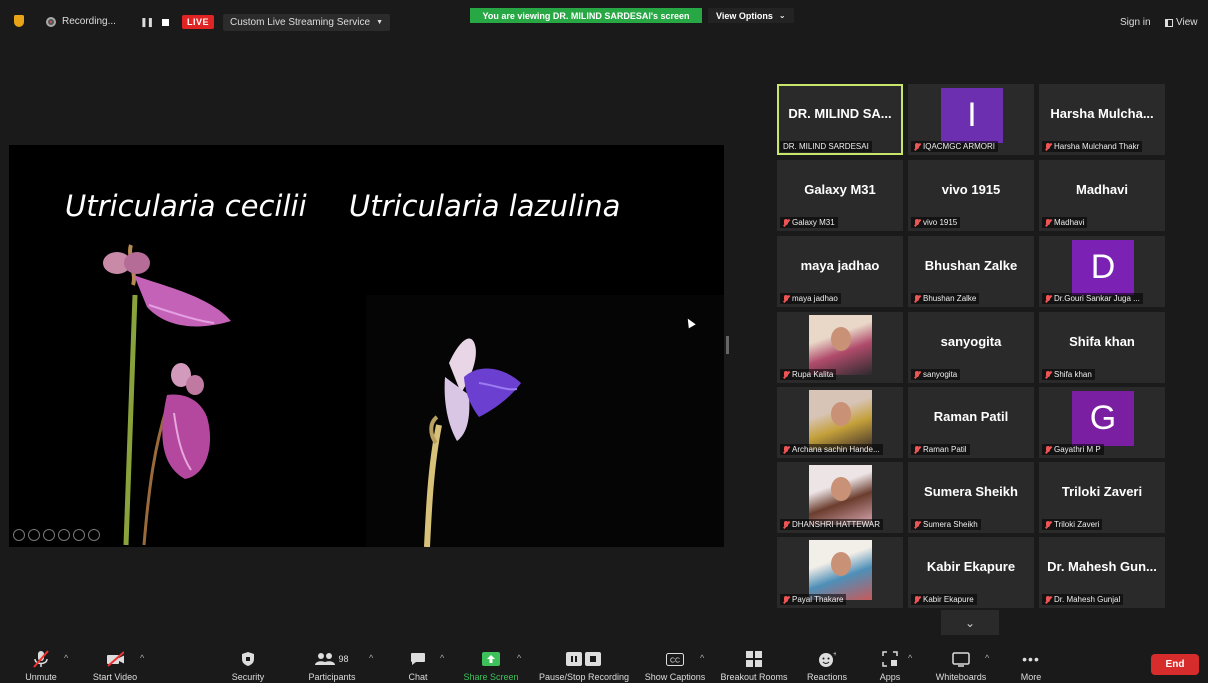  I want to click on participants-button: 98 Participants, so click(332, 660).